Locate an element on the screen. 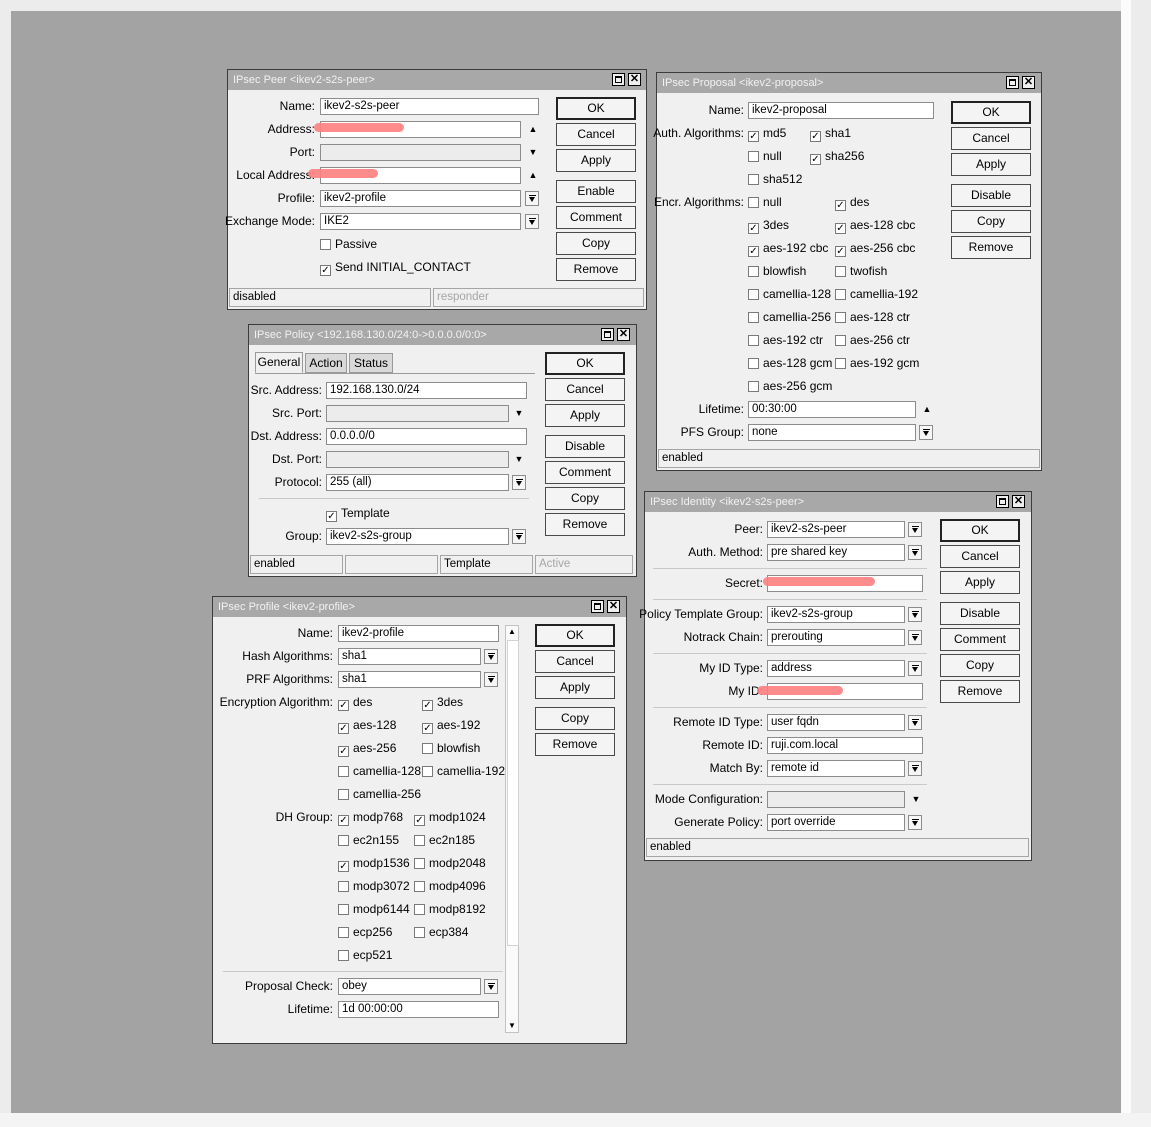 The width and height of the screenshot is (1151, 1127). algorithm-checkbox: modp3072 is located at coordinates (374, 886).